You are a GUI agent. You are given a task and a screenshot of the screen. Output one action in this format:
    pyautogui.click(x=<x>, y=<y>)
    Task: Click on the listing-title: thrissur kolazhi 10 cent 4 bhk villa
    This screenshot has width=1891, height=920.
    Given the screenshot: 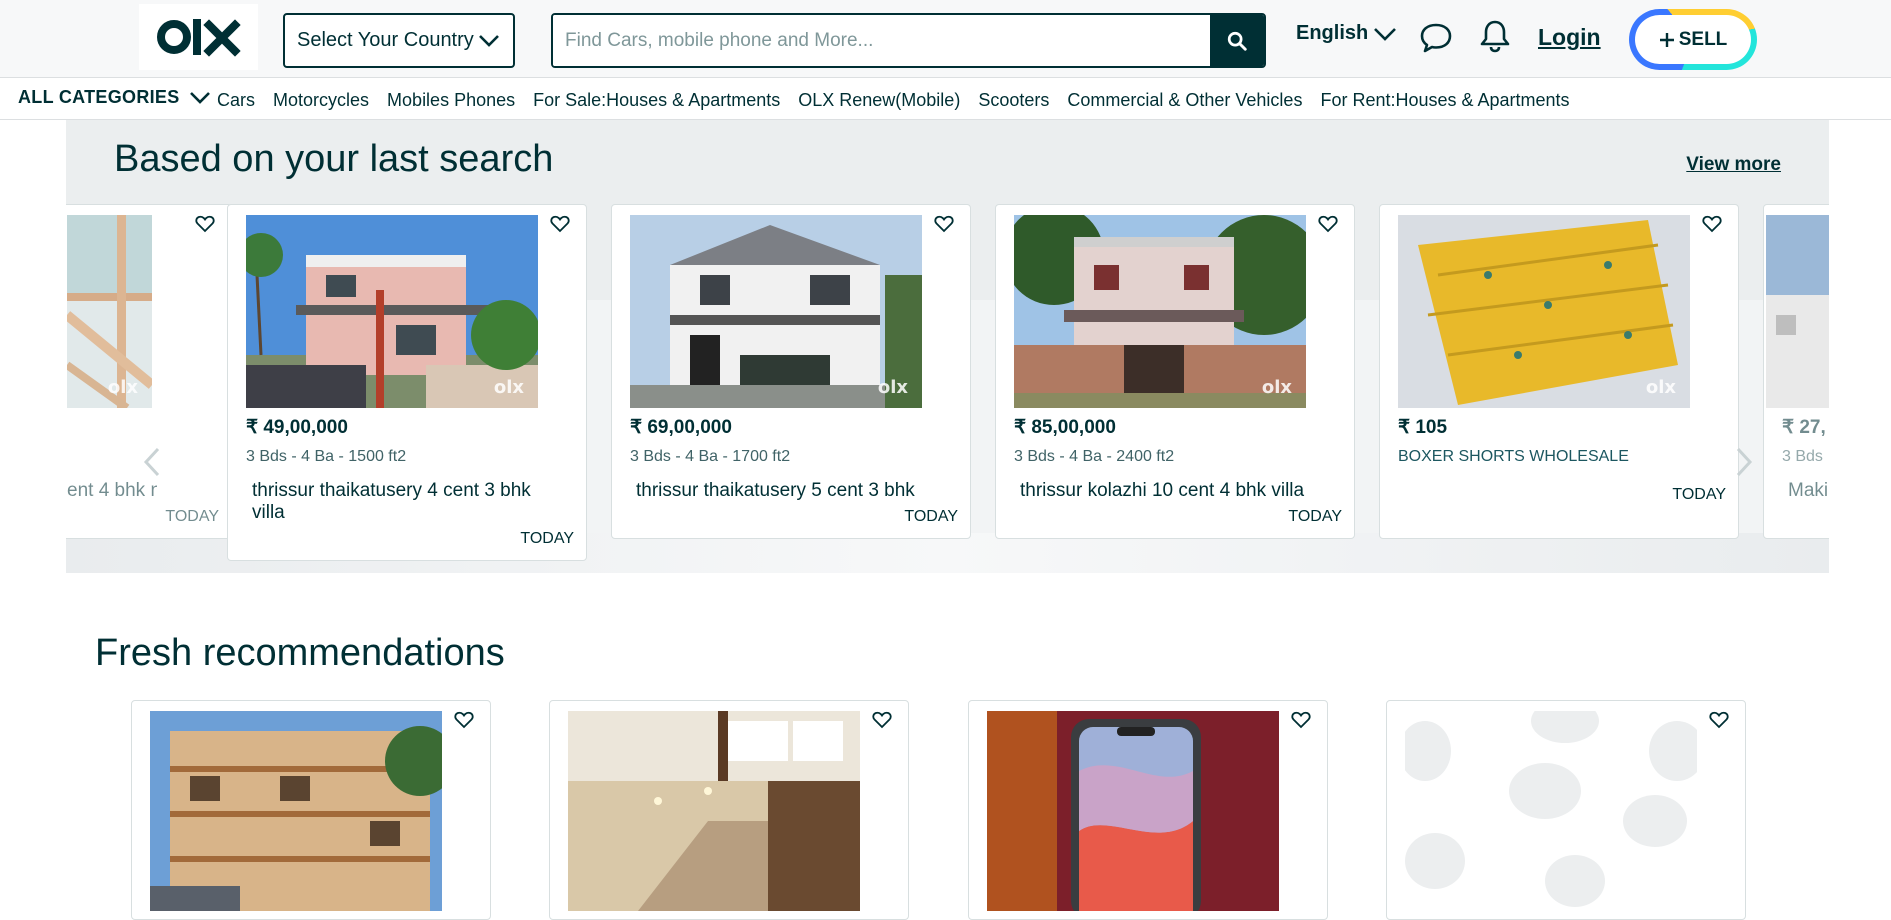 What is the action you would take?
    pyautogui.click(x=1162, y=490)
    